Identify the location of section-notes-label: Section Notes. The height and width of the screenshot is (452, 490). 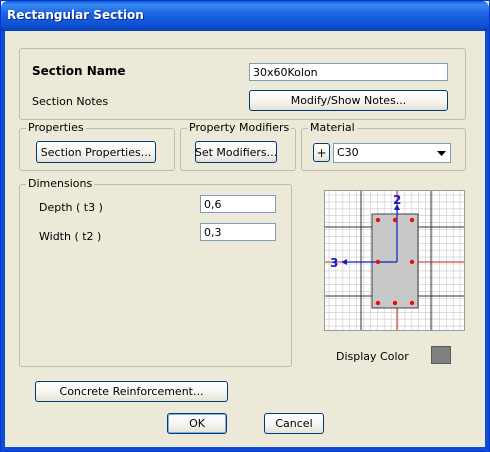
(70, 101).